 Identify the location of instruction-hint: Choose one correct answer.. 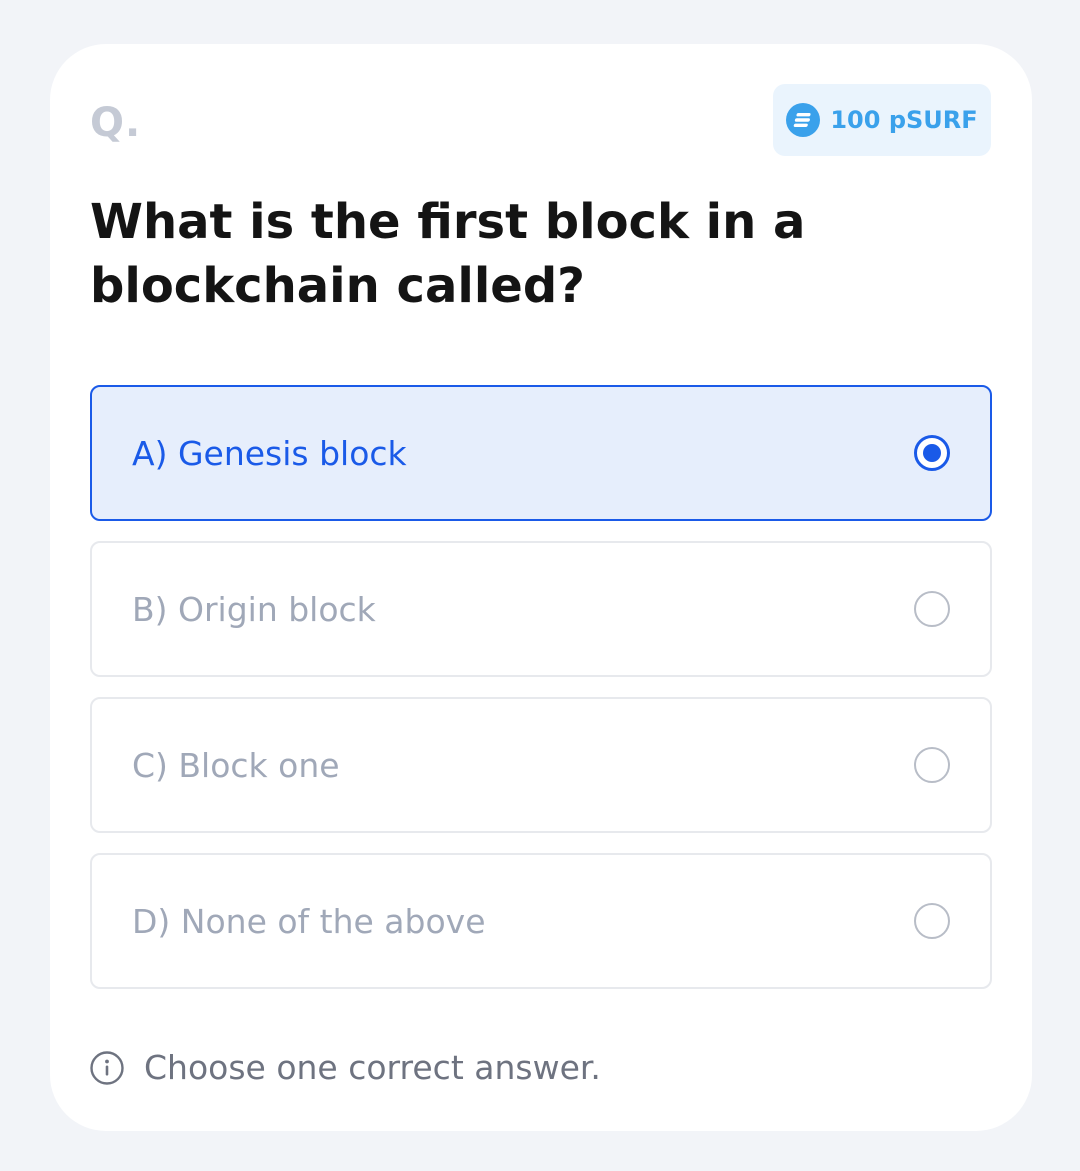
(345, 1067).